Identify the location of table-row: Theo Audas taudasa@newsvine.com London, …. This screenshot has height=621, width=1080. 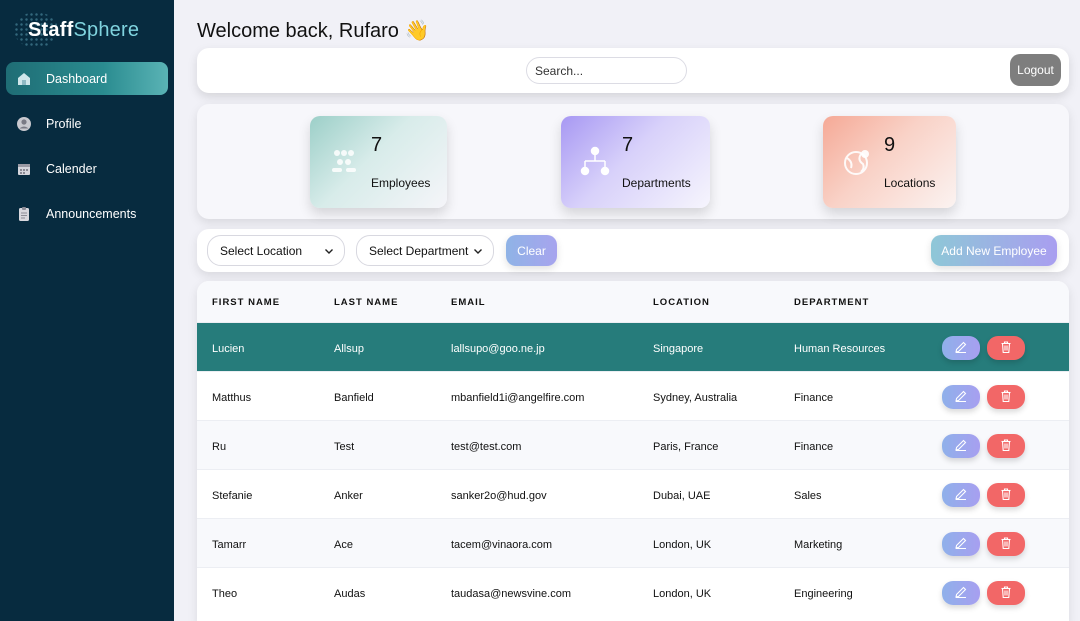
(633, 591).